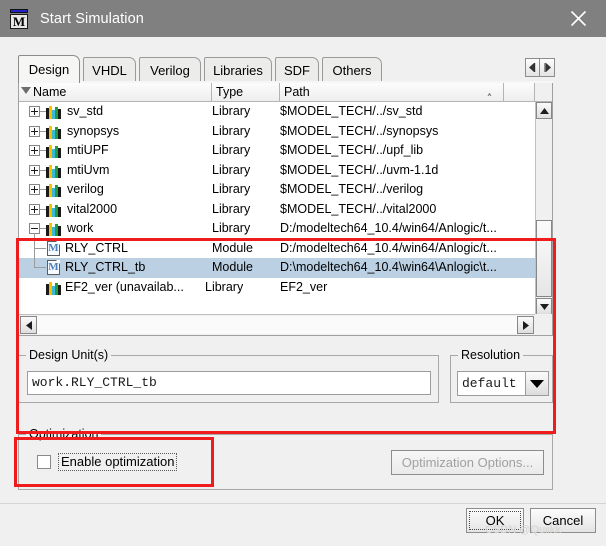 Image resolution: width=606 pixels, height=546 pixels. Describe the element at coordinates (277, 112) in the screenshot. I see `table-row: sv_std Library $MODEL_TECH/../sv_std` at that location.